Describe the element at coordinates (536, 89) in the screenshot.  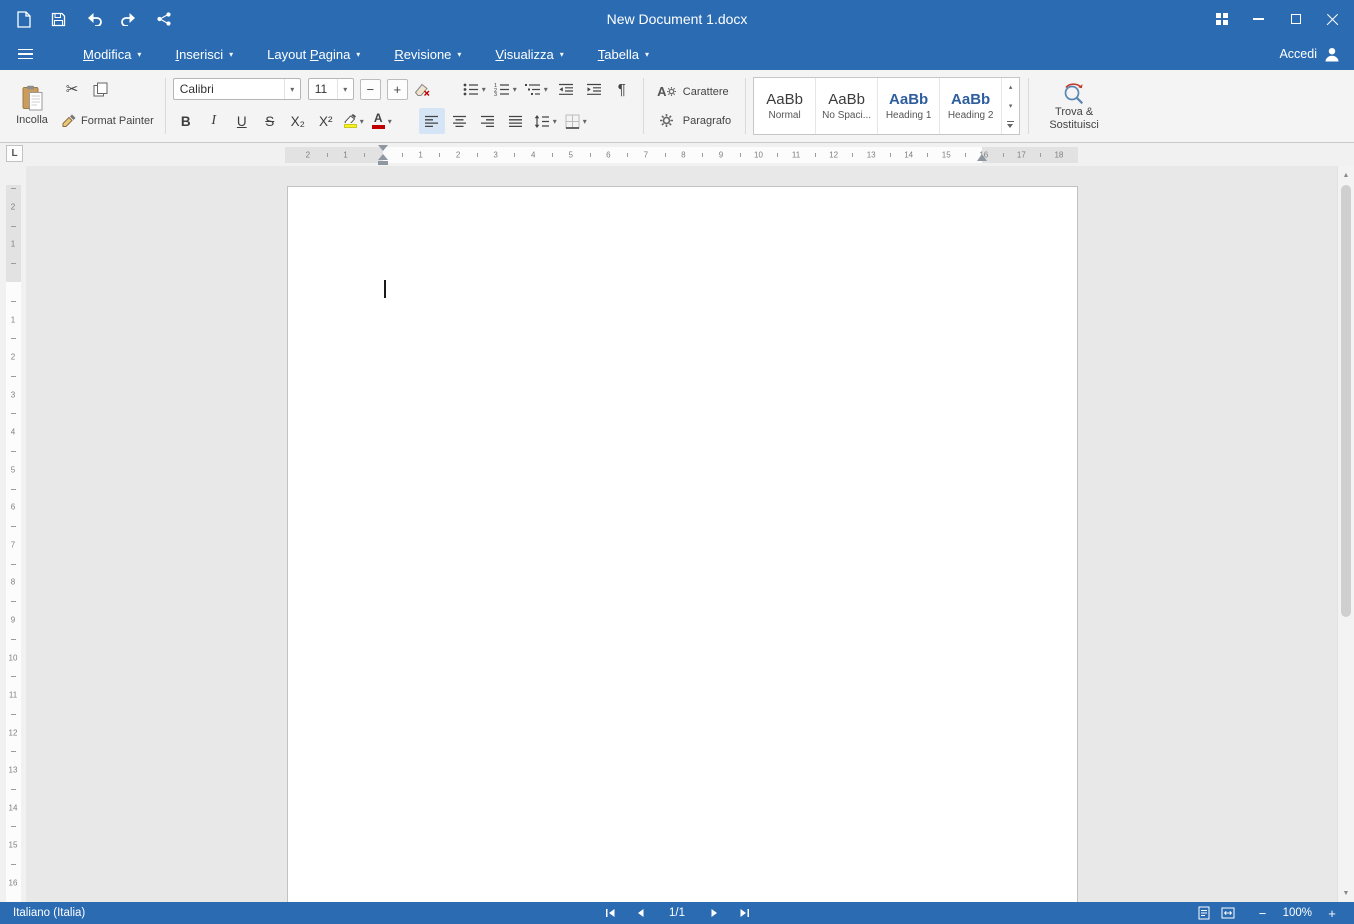
I see `multilevel-list-button: ▾` at that location.